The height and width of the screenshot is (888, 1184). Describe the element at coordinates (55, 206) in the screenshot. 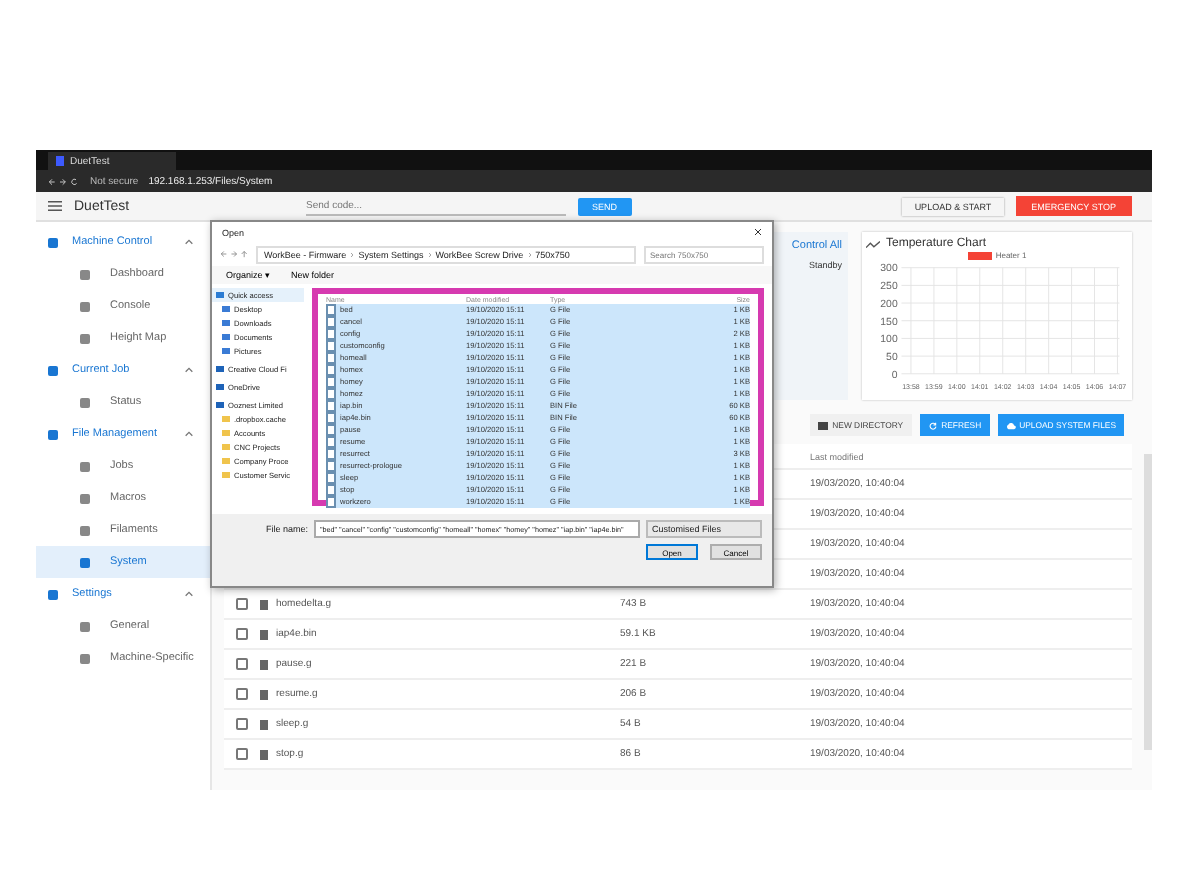

I see `menu-icon` at that location.